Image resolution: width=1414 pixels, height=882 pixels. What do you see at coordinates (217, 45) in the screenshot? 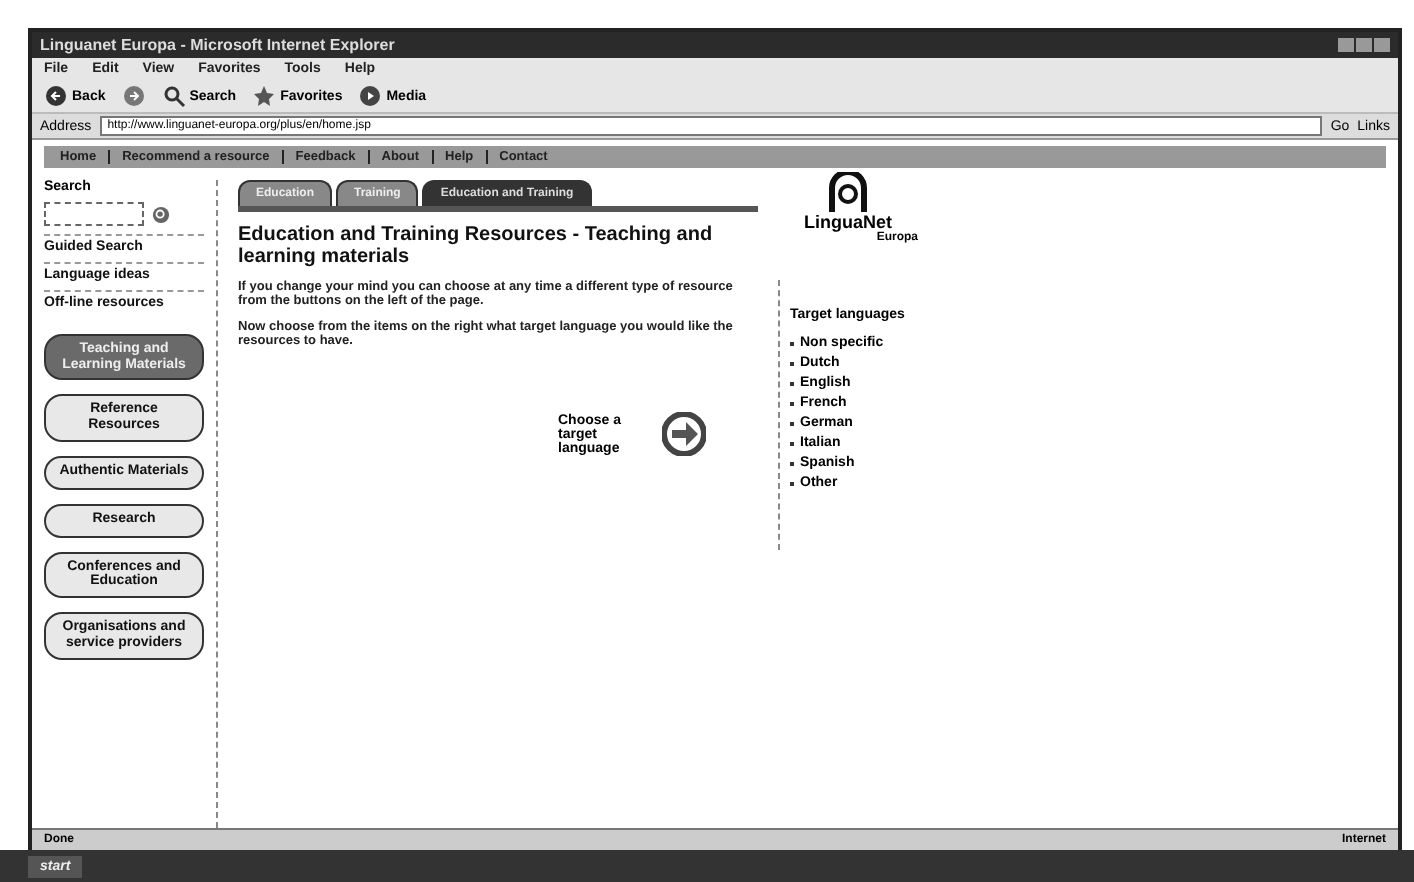
I see `window-title: Linguanet Europa - Microsoft Internet Explorer` at bounding box center [217, 45].